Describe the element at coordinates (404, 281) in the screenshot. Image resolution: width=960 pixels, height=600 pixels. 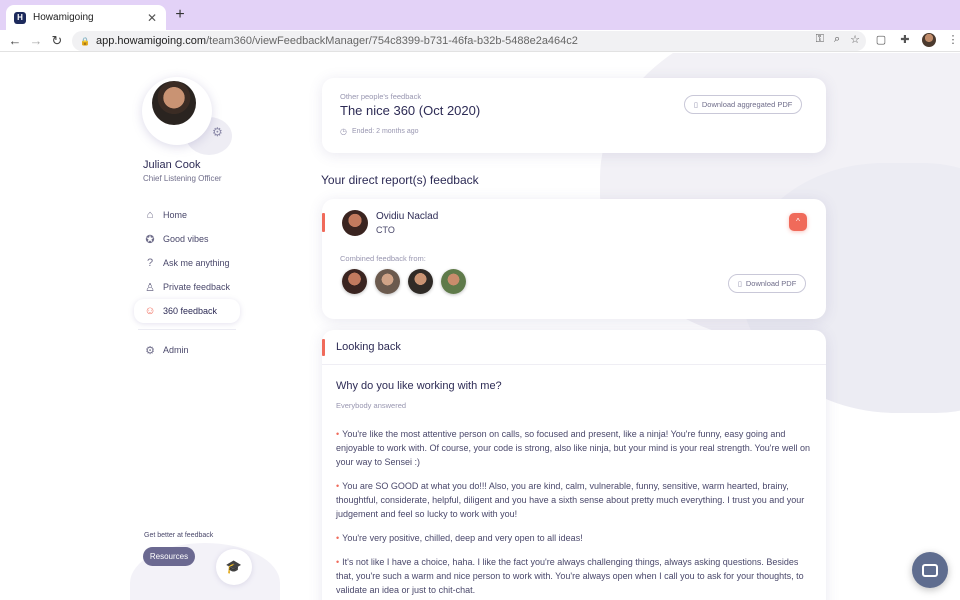
I see `feedback-givers` at that location.